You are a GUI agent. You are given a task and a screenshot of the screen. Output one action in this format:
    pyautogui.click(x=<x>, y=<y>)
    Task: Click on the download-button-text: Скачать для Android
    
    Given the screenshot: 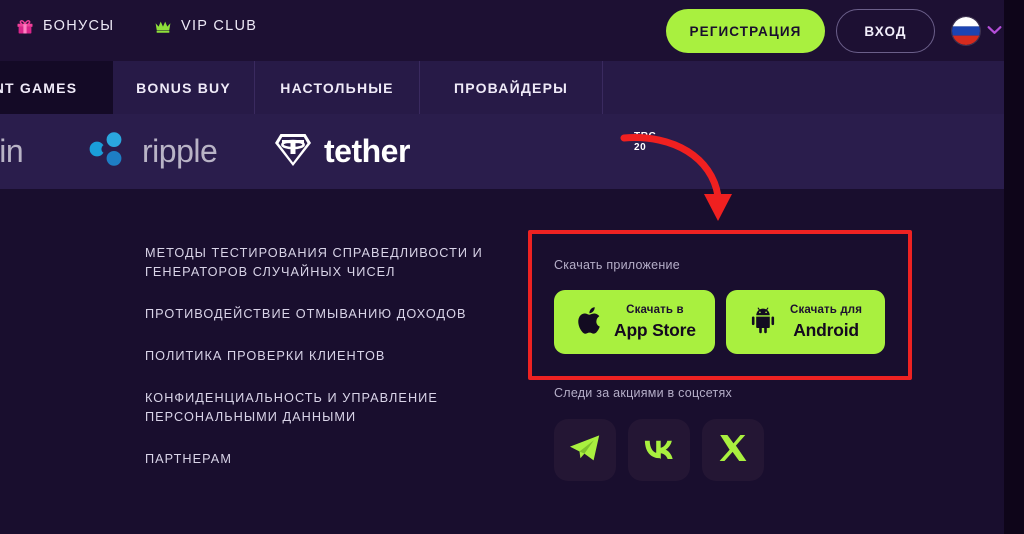 What is the action you would take?
    pyautogui.click(x=826, y=322)
    